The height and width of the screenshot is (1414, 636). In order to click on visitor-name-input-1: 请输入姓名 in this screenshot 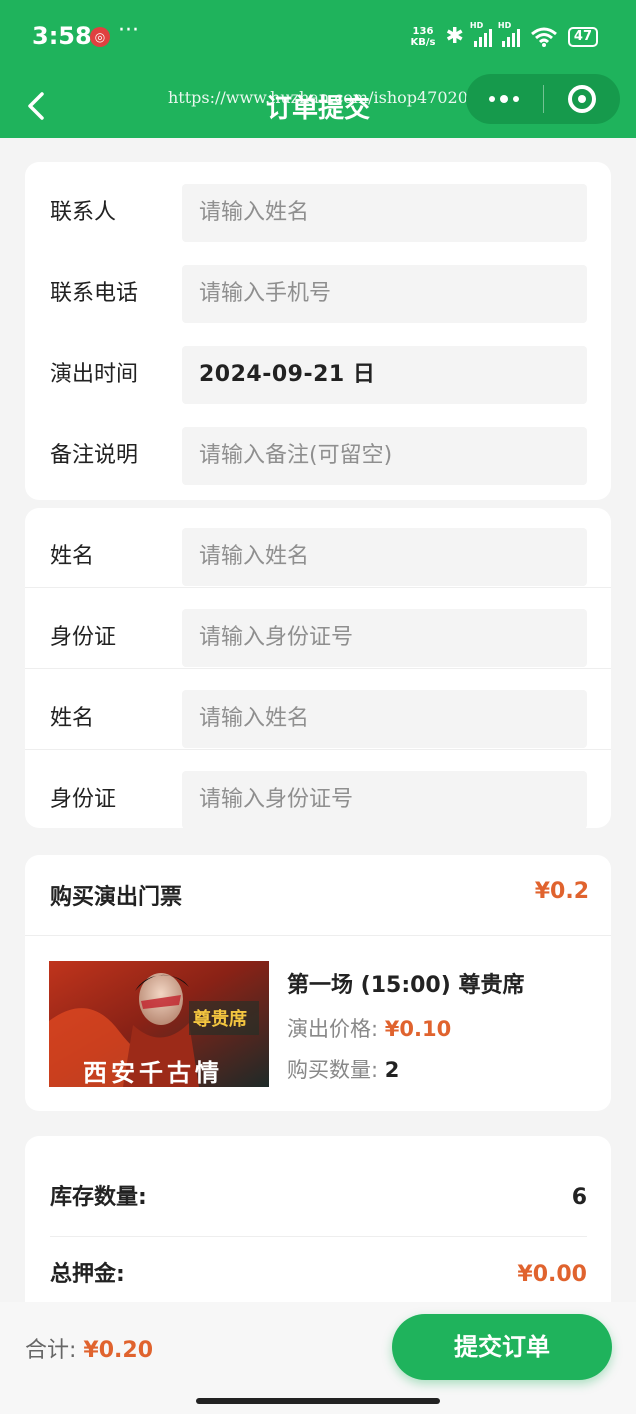, I will do `click(384, 557)`.